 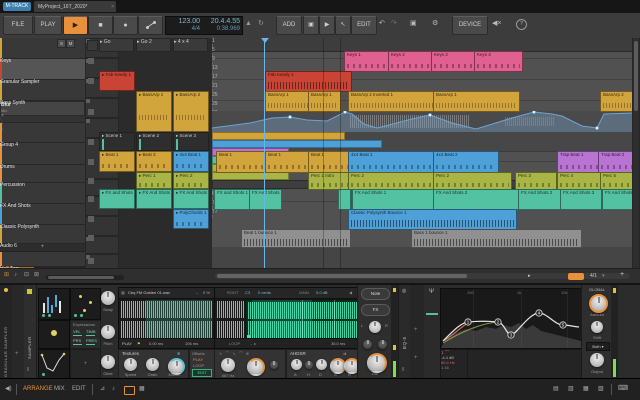 I want to click on arranger-clip-fx-and-shots-1: FX and Shots 1, so click(x=233, y=199).